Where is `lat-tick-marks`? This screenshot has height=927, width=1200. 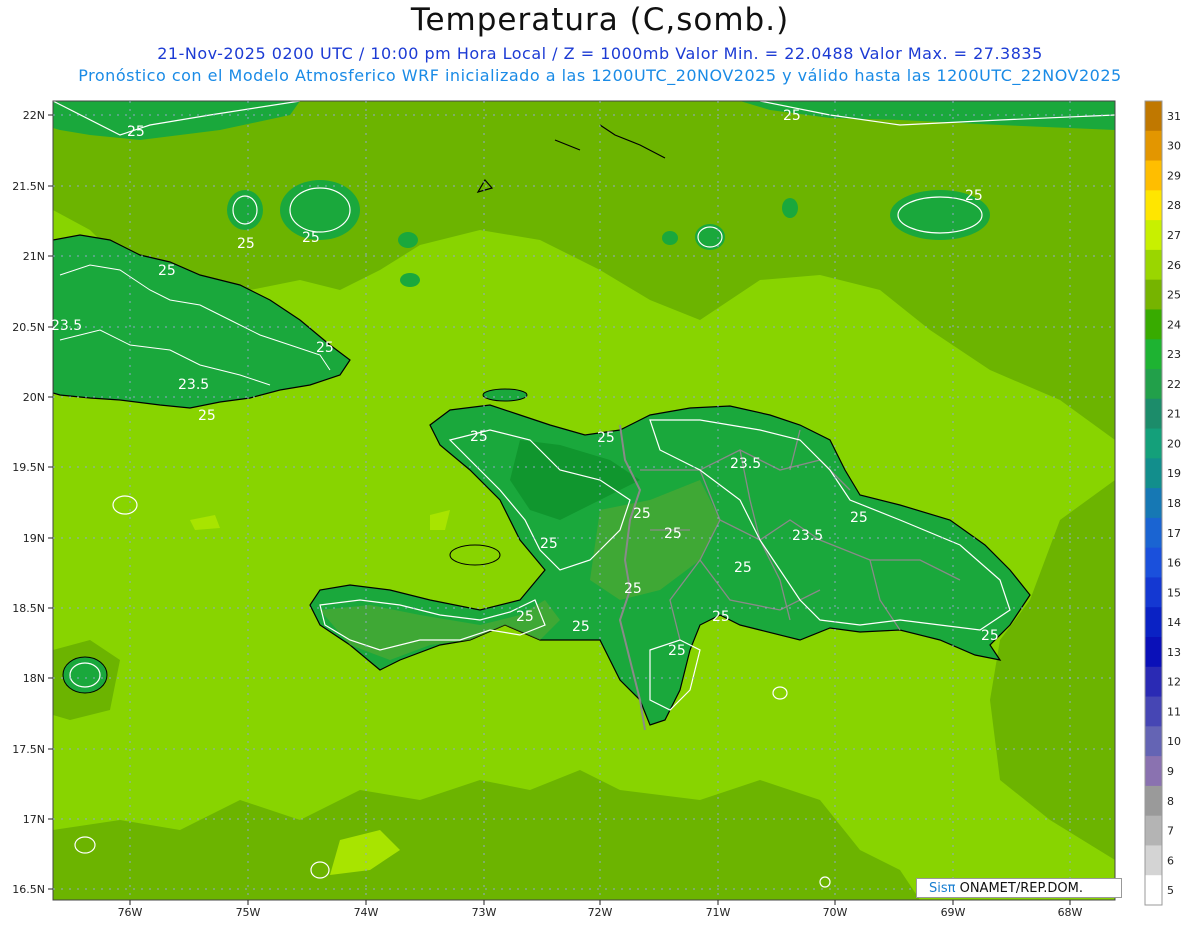
lat-tick-marks is located at coordinates (50, 502).